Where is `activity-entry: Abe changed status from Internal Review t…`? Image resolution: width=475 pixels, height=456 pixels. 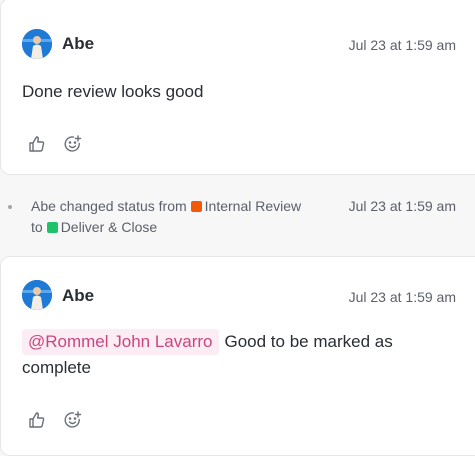 activity-entry: Abe changed status from Internal Review t… is located at coordinates (237, 218).